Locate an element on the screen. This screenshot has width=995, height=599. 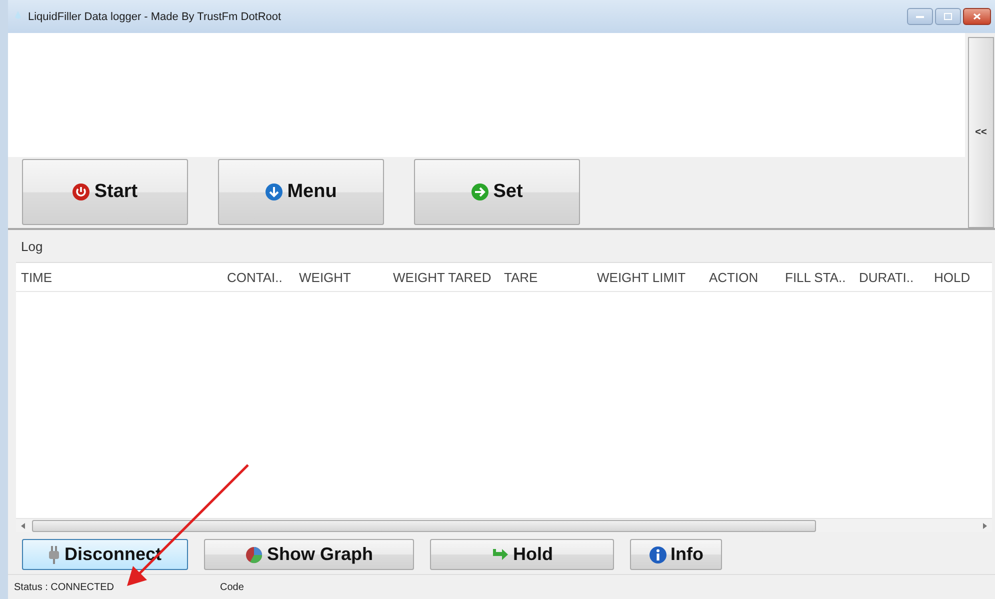
minimize-button is located at coordinates (920, 16).